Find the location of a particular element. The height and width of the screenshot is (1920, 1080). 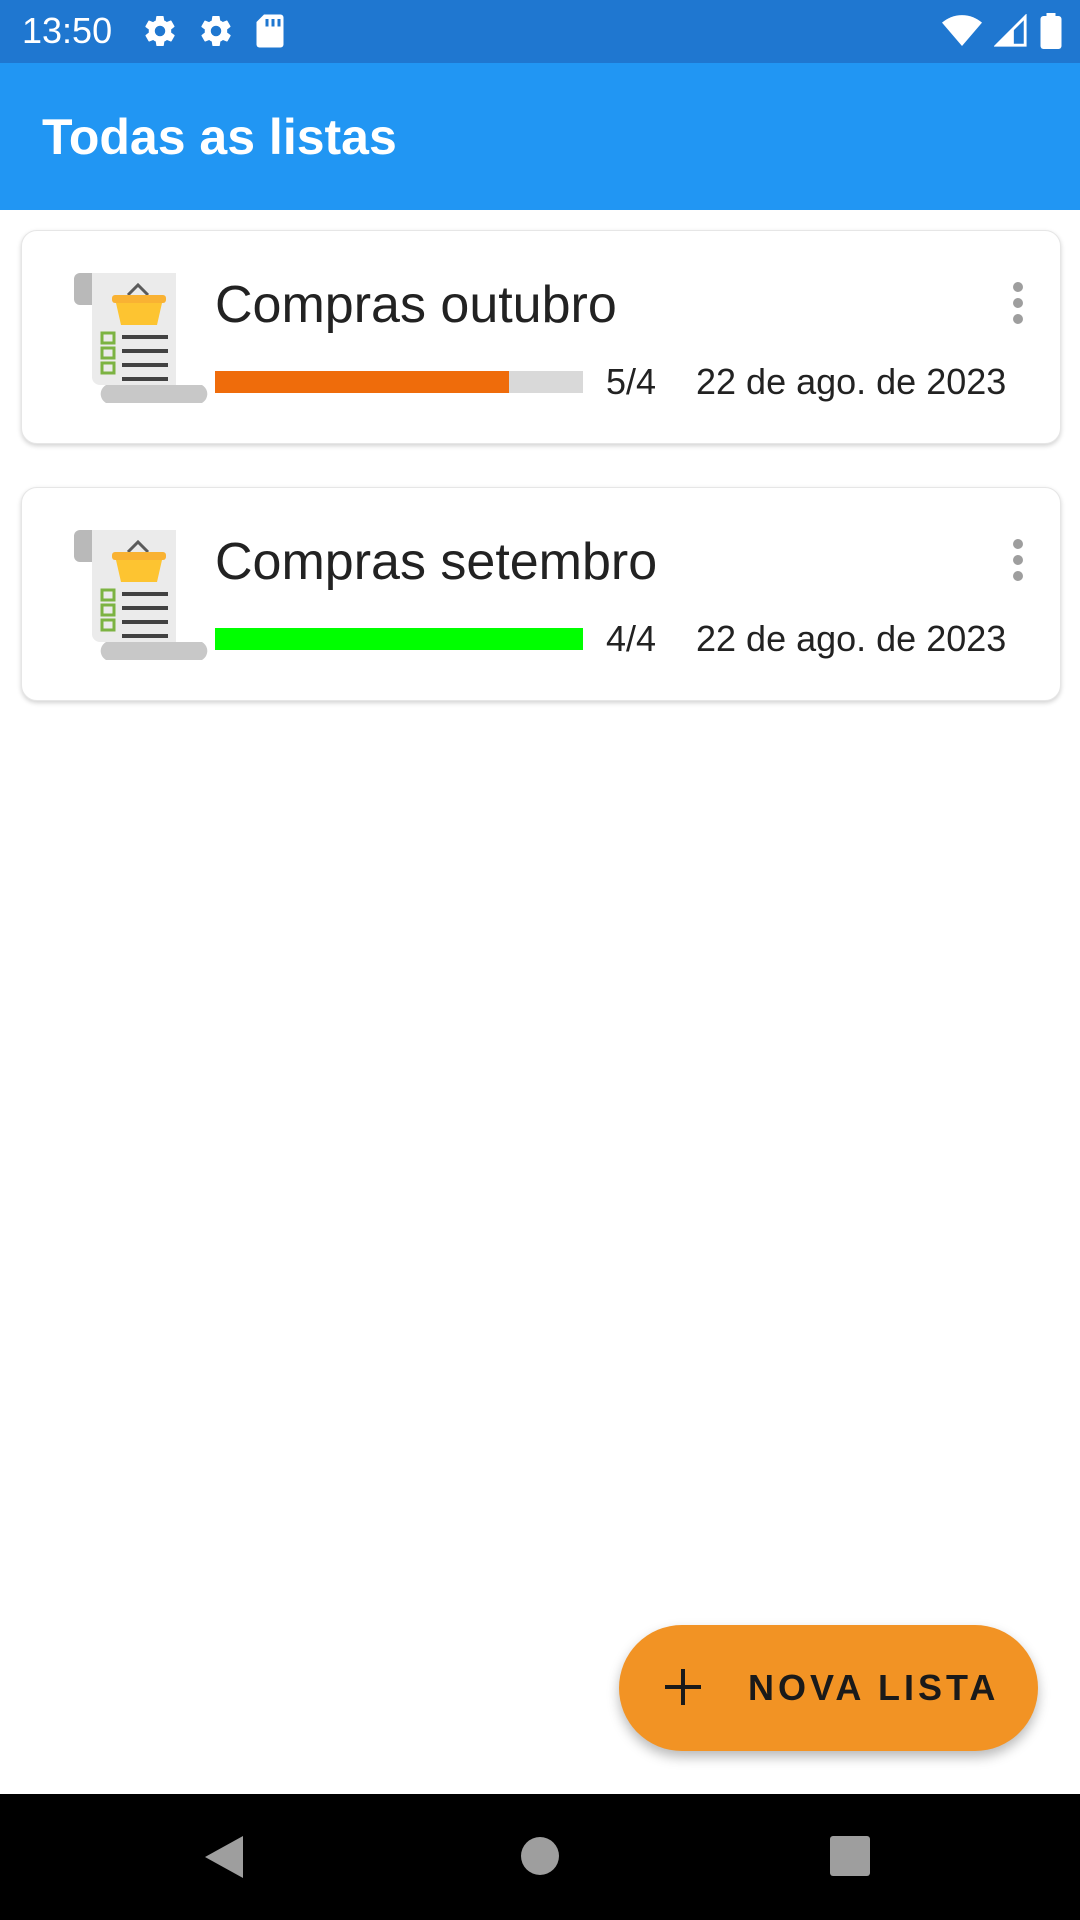

home-icon is located at coordinates (540, 1856).